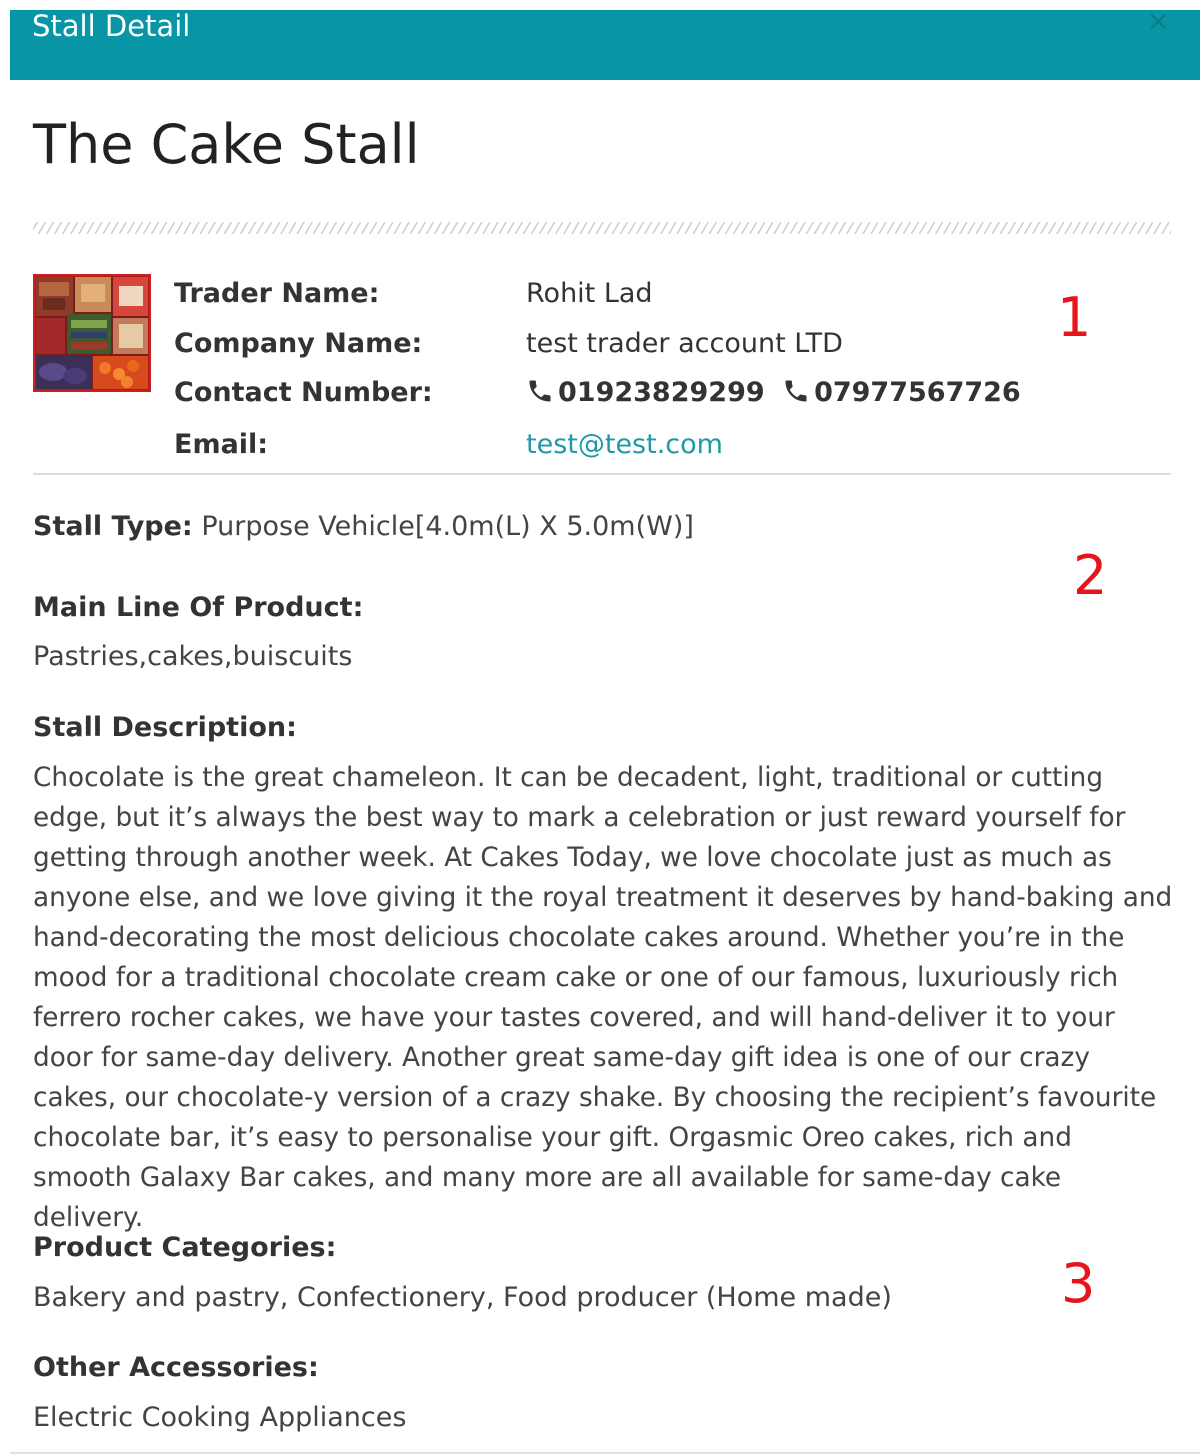 This screenshot has height=1456, width=1200. What do you see at coordinates (193, 656) in the screenshot?
I see `main-line-value: Pastries,cakes,buiscuits` at bounding box center [193, 656].